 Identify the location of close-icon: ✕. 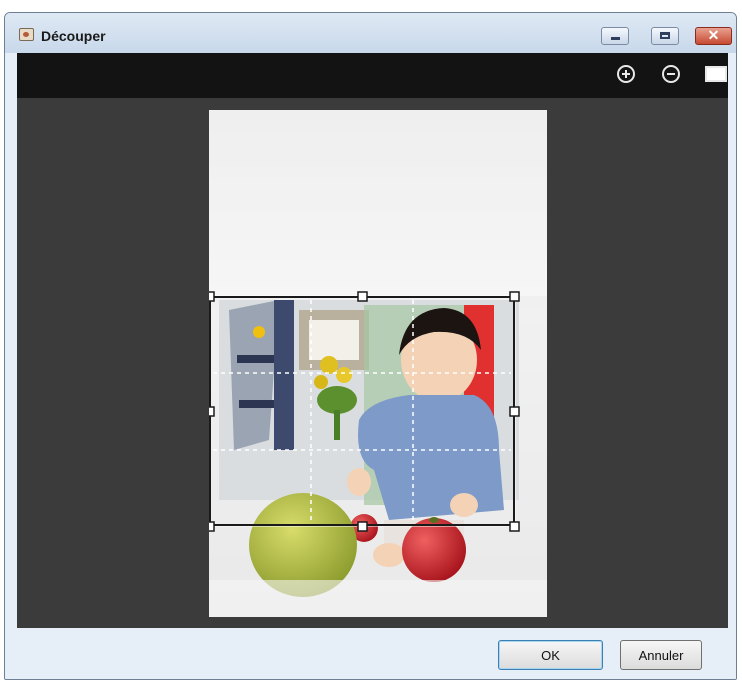
(713, 35).